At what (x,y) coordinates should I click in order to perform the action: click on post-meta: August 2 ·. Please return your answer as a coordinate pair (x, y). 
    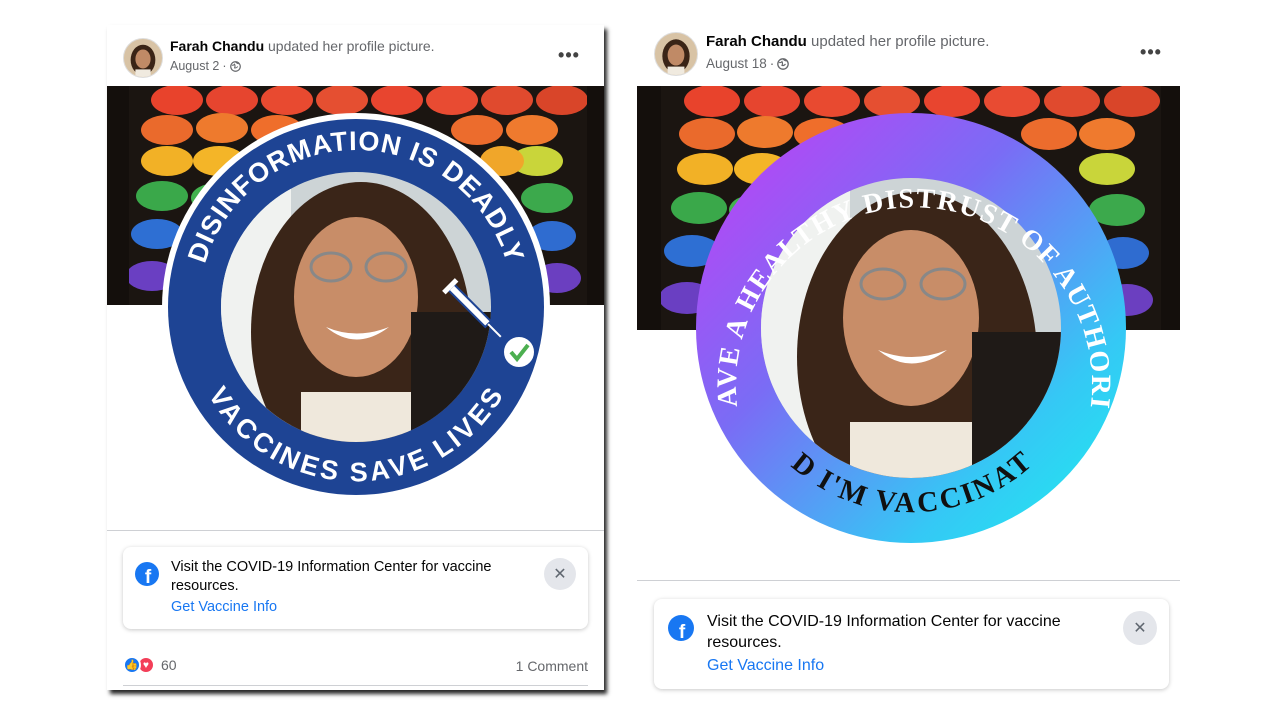
    Looking at the image, I should click on (205, 66).